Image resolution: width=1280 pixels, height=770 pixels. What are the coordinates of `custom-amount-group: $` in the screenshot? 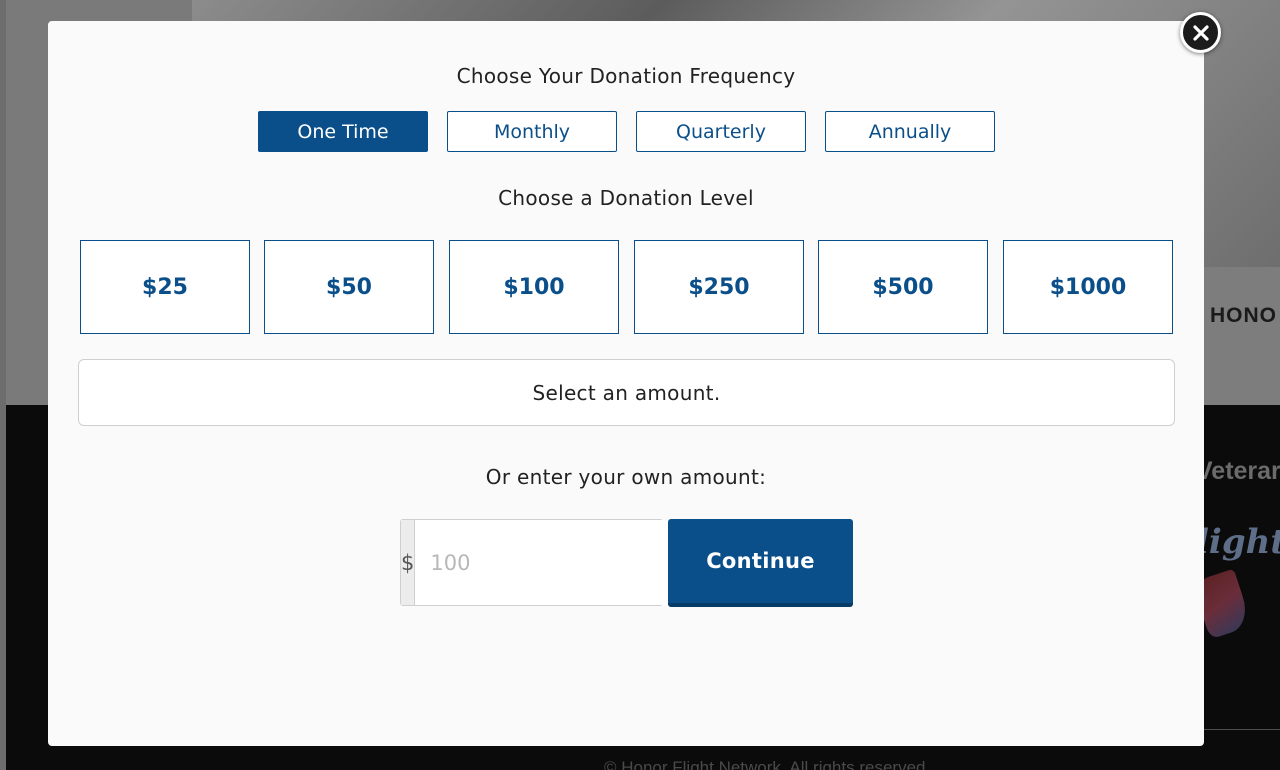 It's located at (549, 562).